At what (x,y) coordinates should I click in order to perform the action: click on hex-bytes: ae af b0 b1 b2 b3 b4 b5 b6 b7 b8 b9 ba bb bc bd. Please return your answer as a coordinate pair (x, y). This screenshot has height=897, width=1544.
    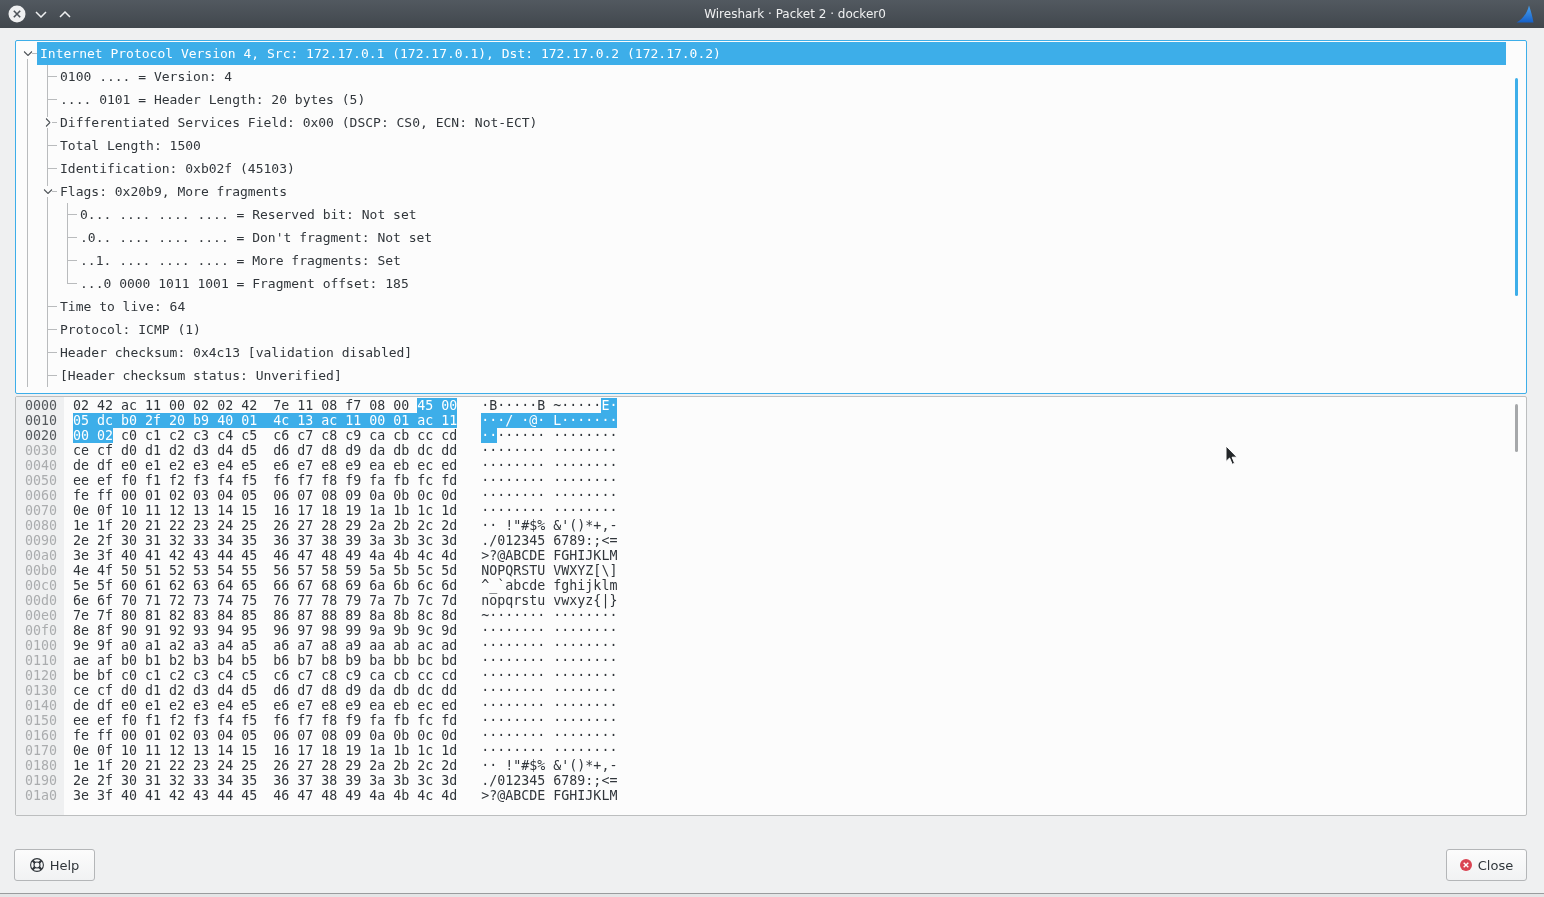
    Looking at the image, I should click on (265, 660).